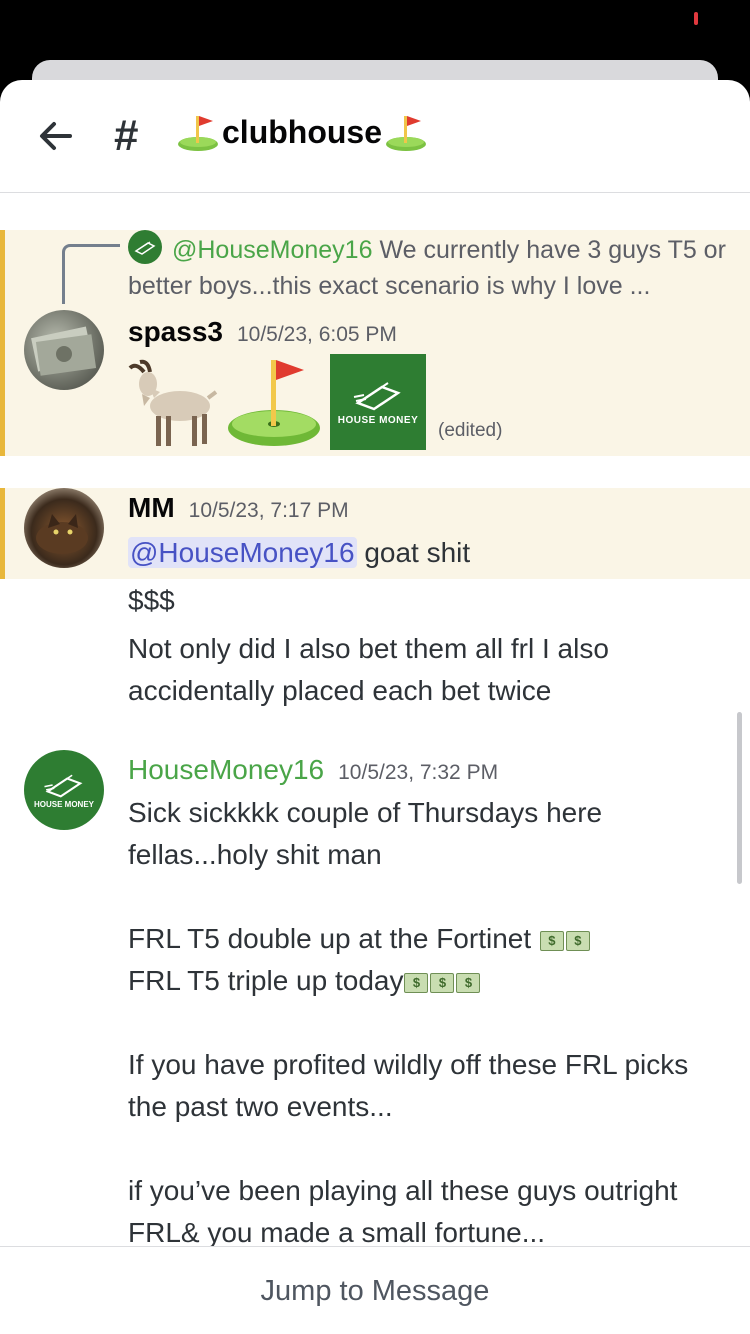  Describe the element at coordinates (413, 552) in the screenshot. I see `message-text: goat shit` at that location.